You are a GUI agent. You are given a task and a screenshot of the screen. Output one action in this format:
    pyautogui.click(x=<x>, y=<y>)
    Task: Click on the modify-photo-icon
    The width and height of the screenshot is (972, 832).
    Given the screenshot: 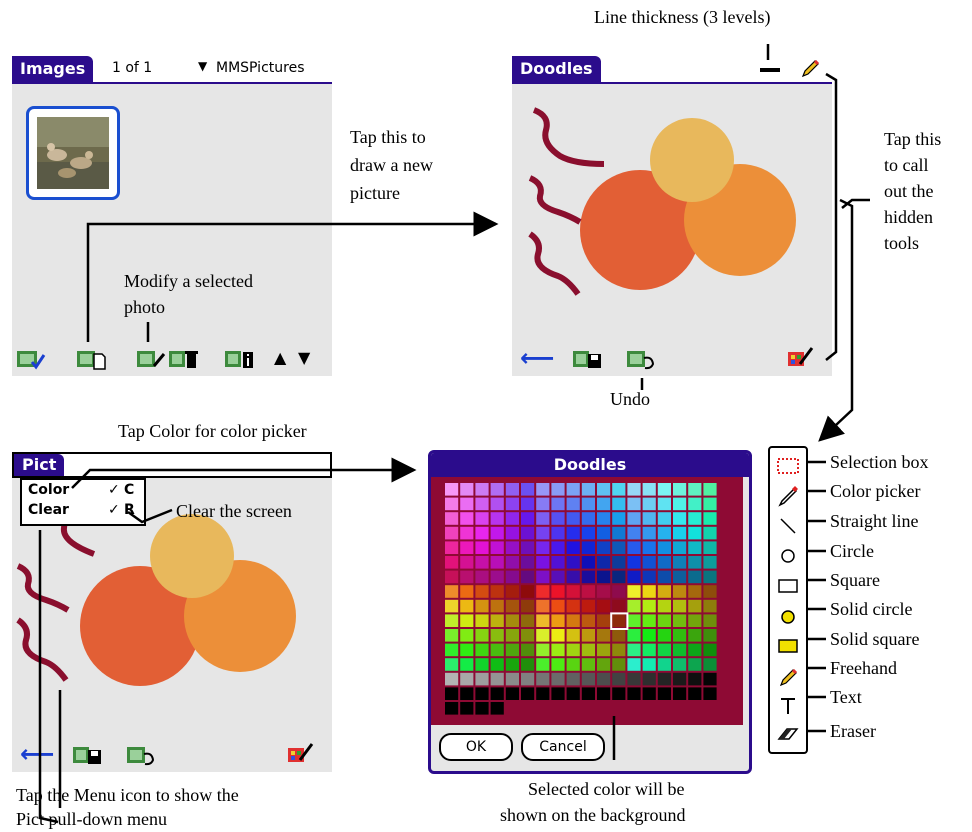 What is the action you would take?
    pyautogui.click(x=151, y=359)
    